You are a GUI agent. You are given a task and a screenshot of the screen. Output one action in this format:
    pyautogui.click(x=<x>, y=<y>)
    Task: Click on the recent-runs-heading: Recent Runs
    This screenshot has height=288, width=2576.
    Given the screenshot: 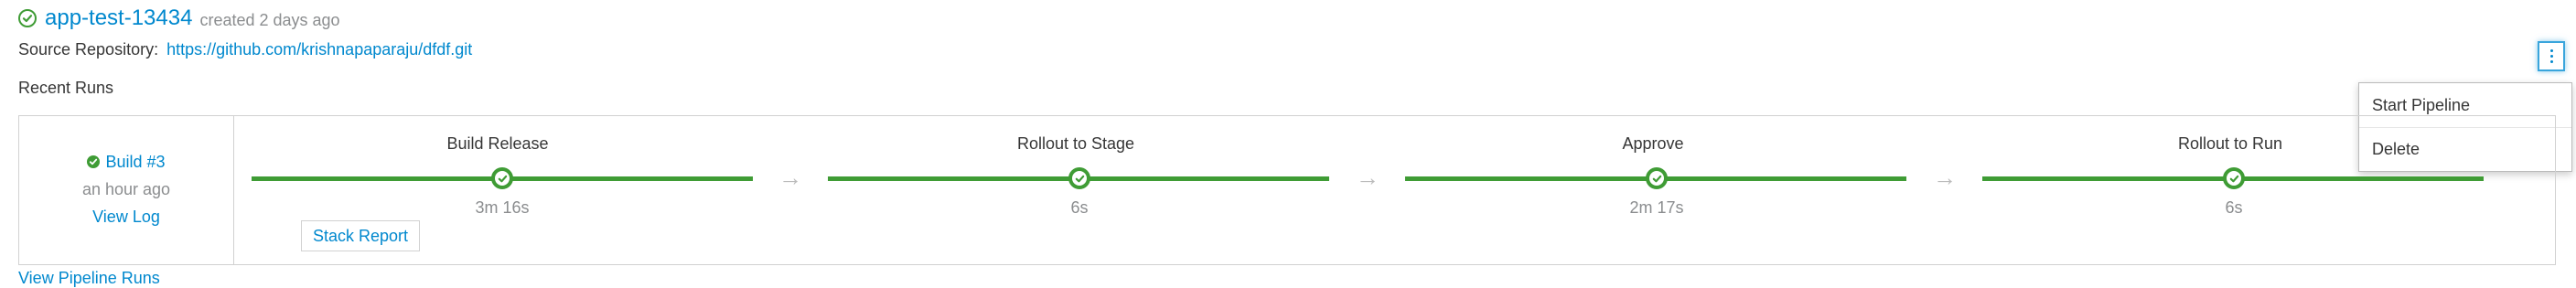 What is the action you would take?
    pyautogui.click(x=66, y=88)
    